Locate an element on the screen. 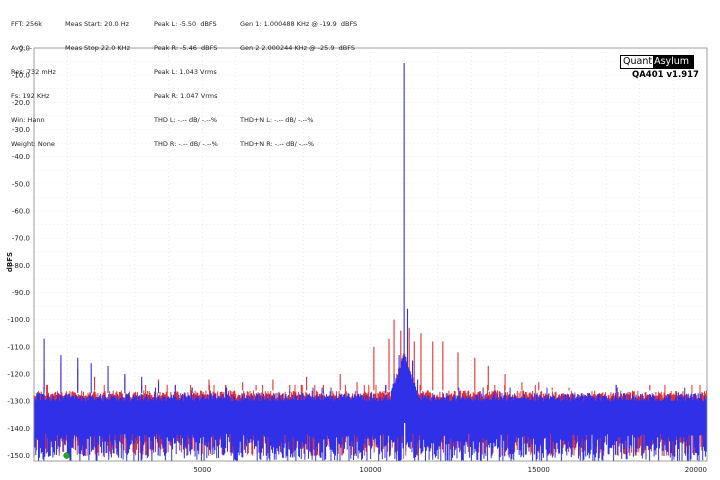 This screenshot has width=720, height=480. info-fft: FFT: 256k is located at coordinates (27, 24).